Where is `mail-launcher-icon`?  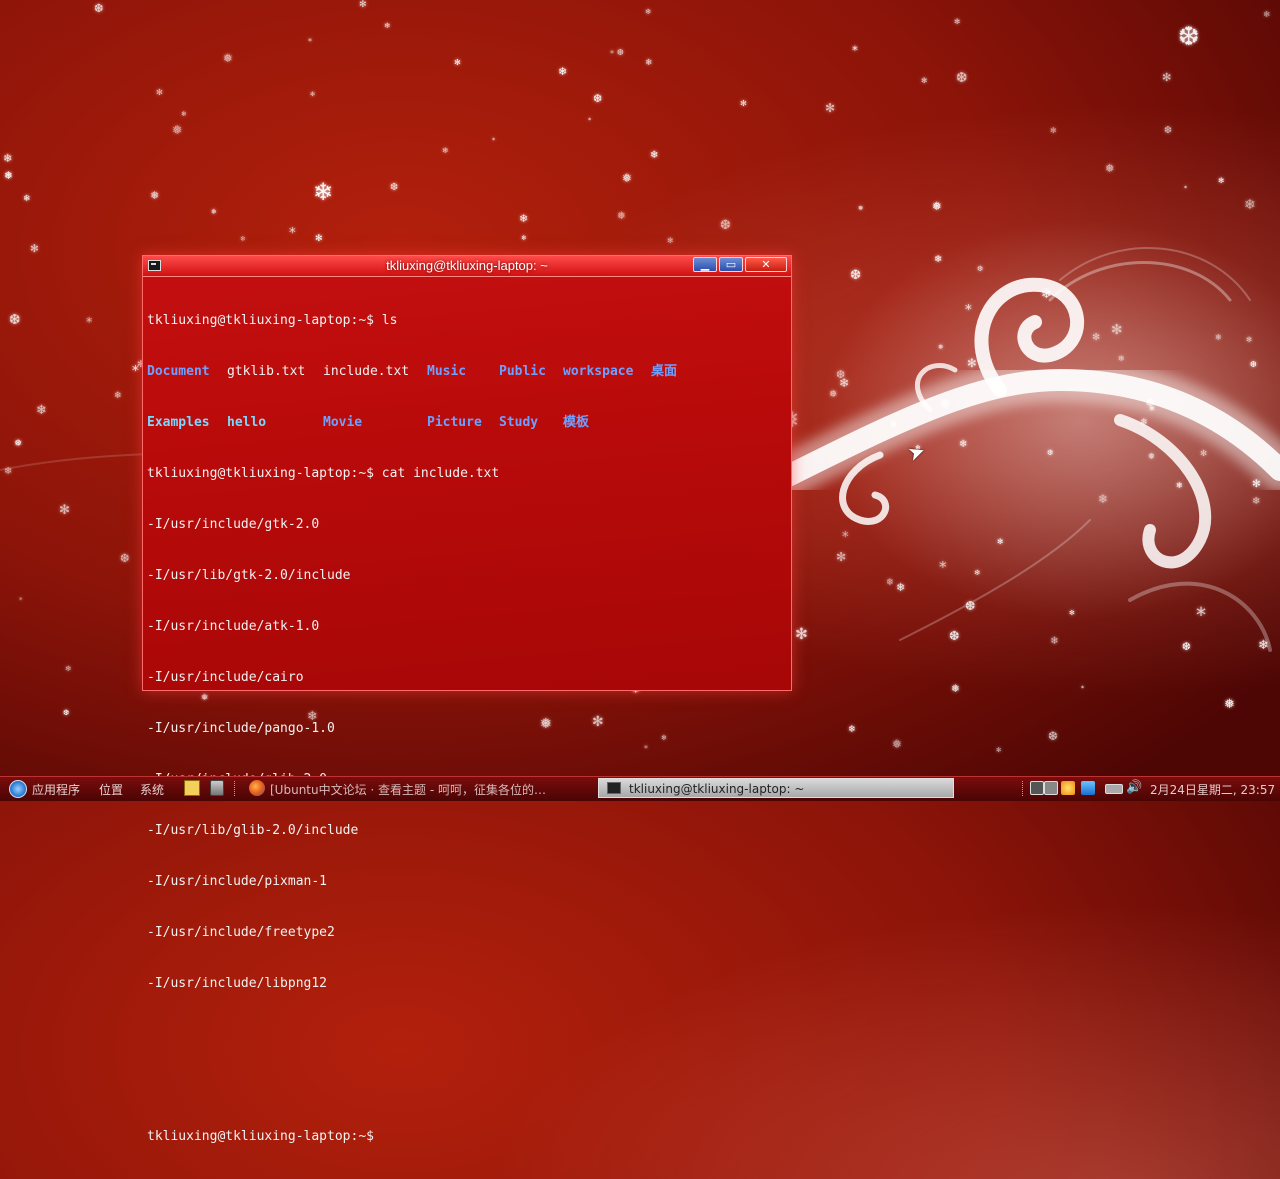
mail-launcher-icon is located at coordinates (192, 788).